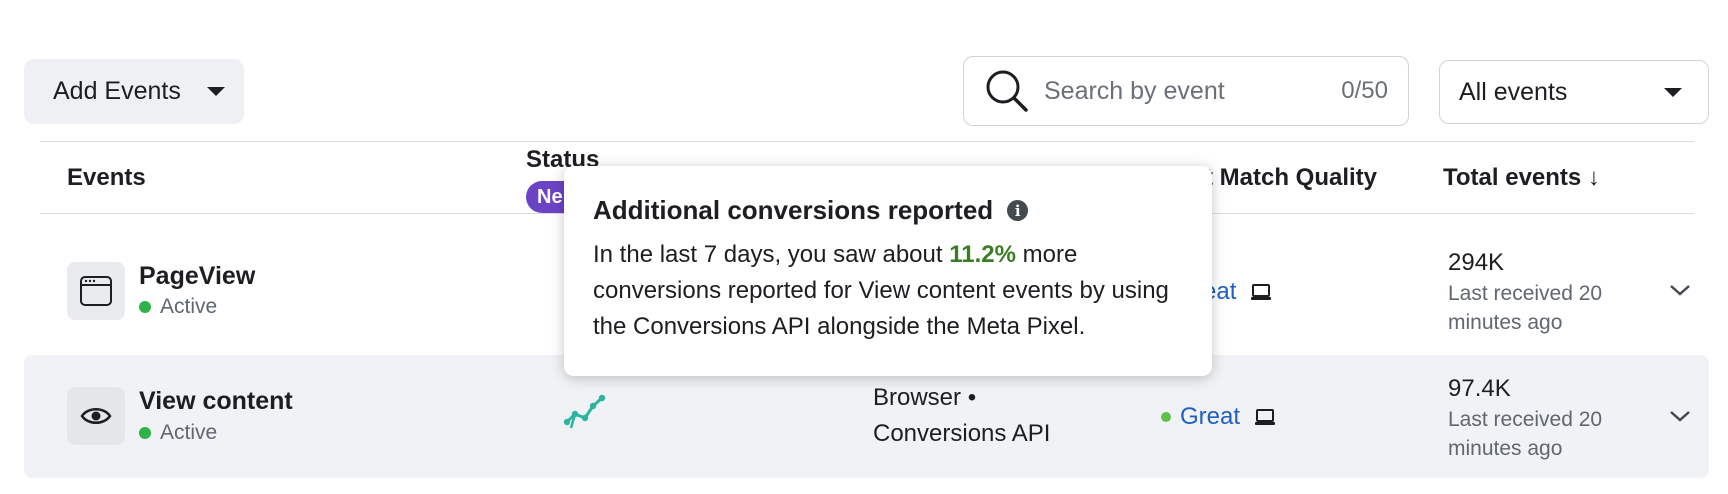 The width and height of the screenshot is (1728, 494). I want to click on add-events-button: Add Events, so click(134, 91).